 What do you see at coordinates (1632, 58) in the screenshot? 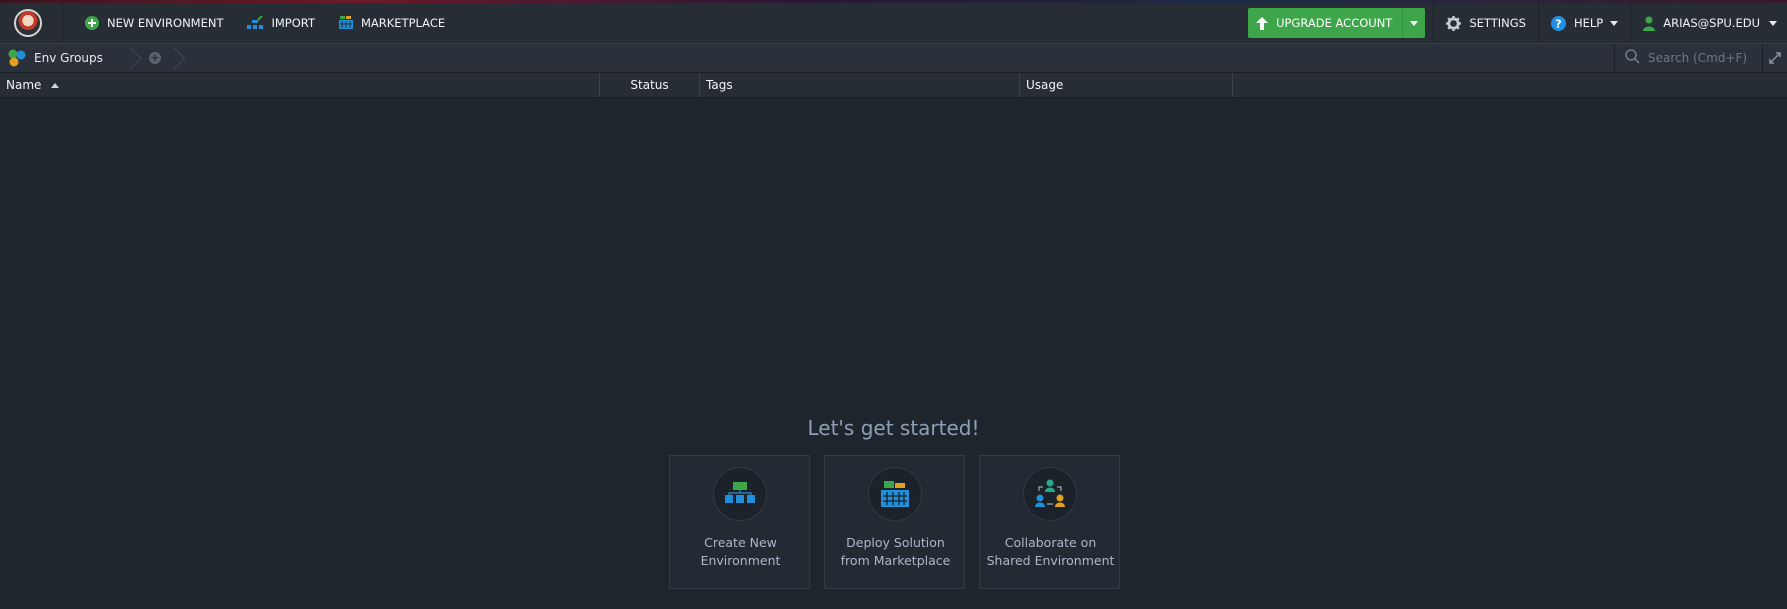
I see `search-icon` at bounding box center [1632, 58].